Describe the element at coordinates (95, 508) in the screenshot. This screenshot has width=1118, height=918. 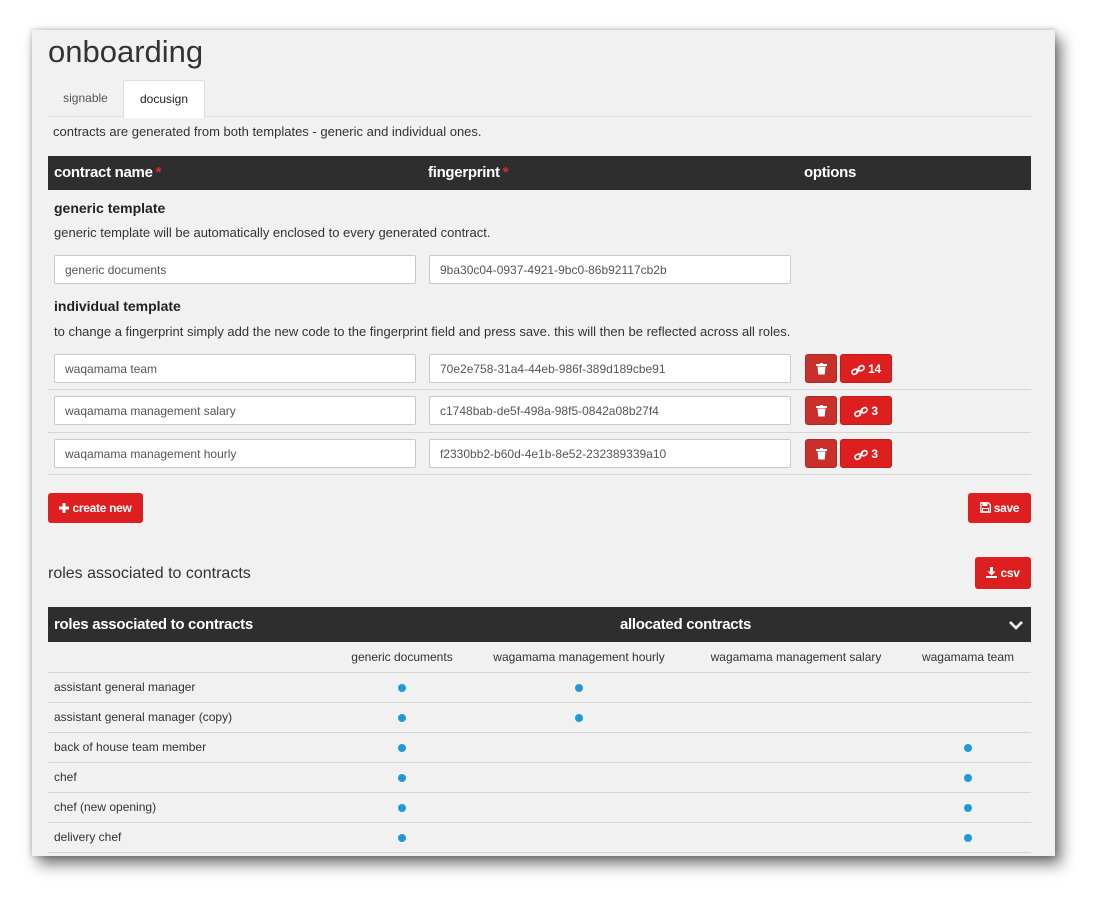
I see `create-new-button: create new` at that location.